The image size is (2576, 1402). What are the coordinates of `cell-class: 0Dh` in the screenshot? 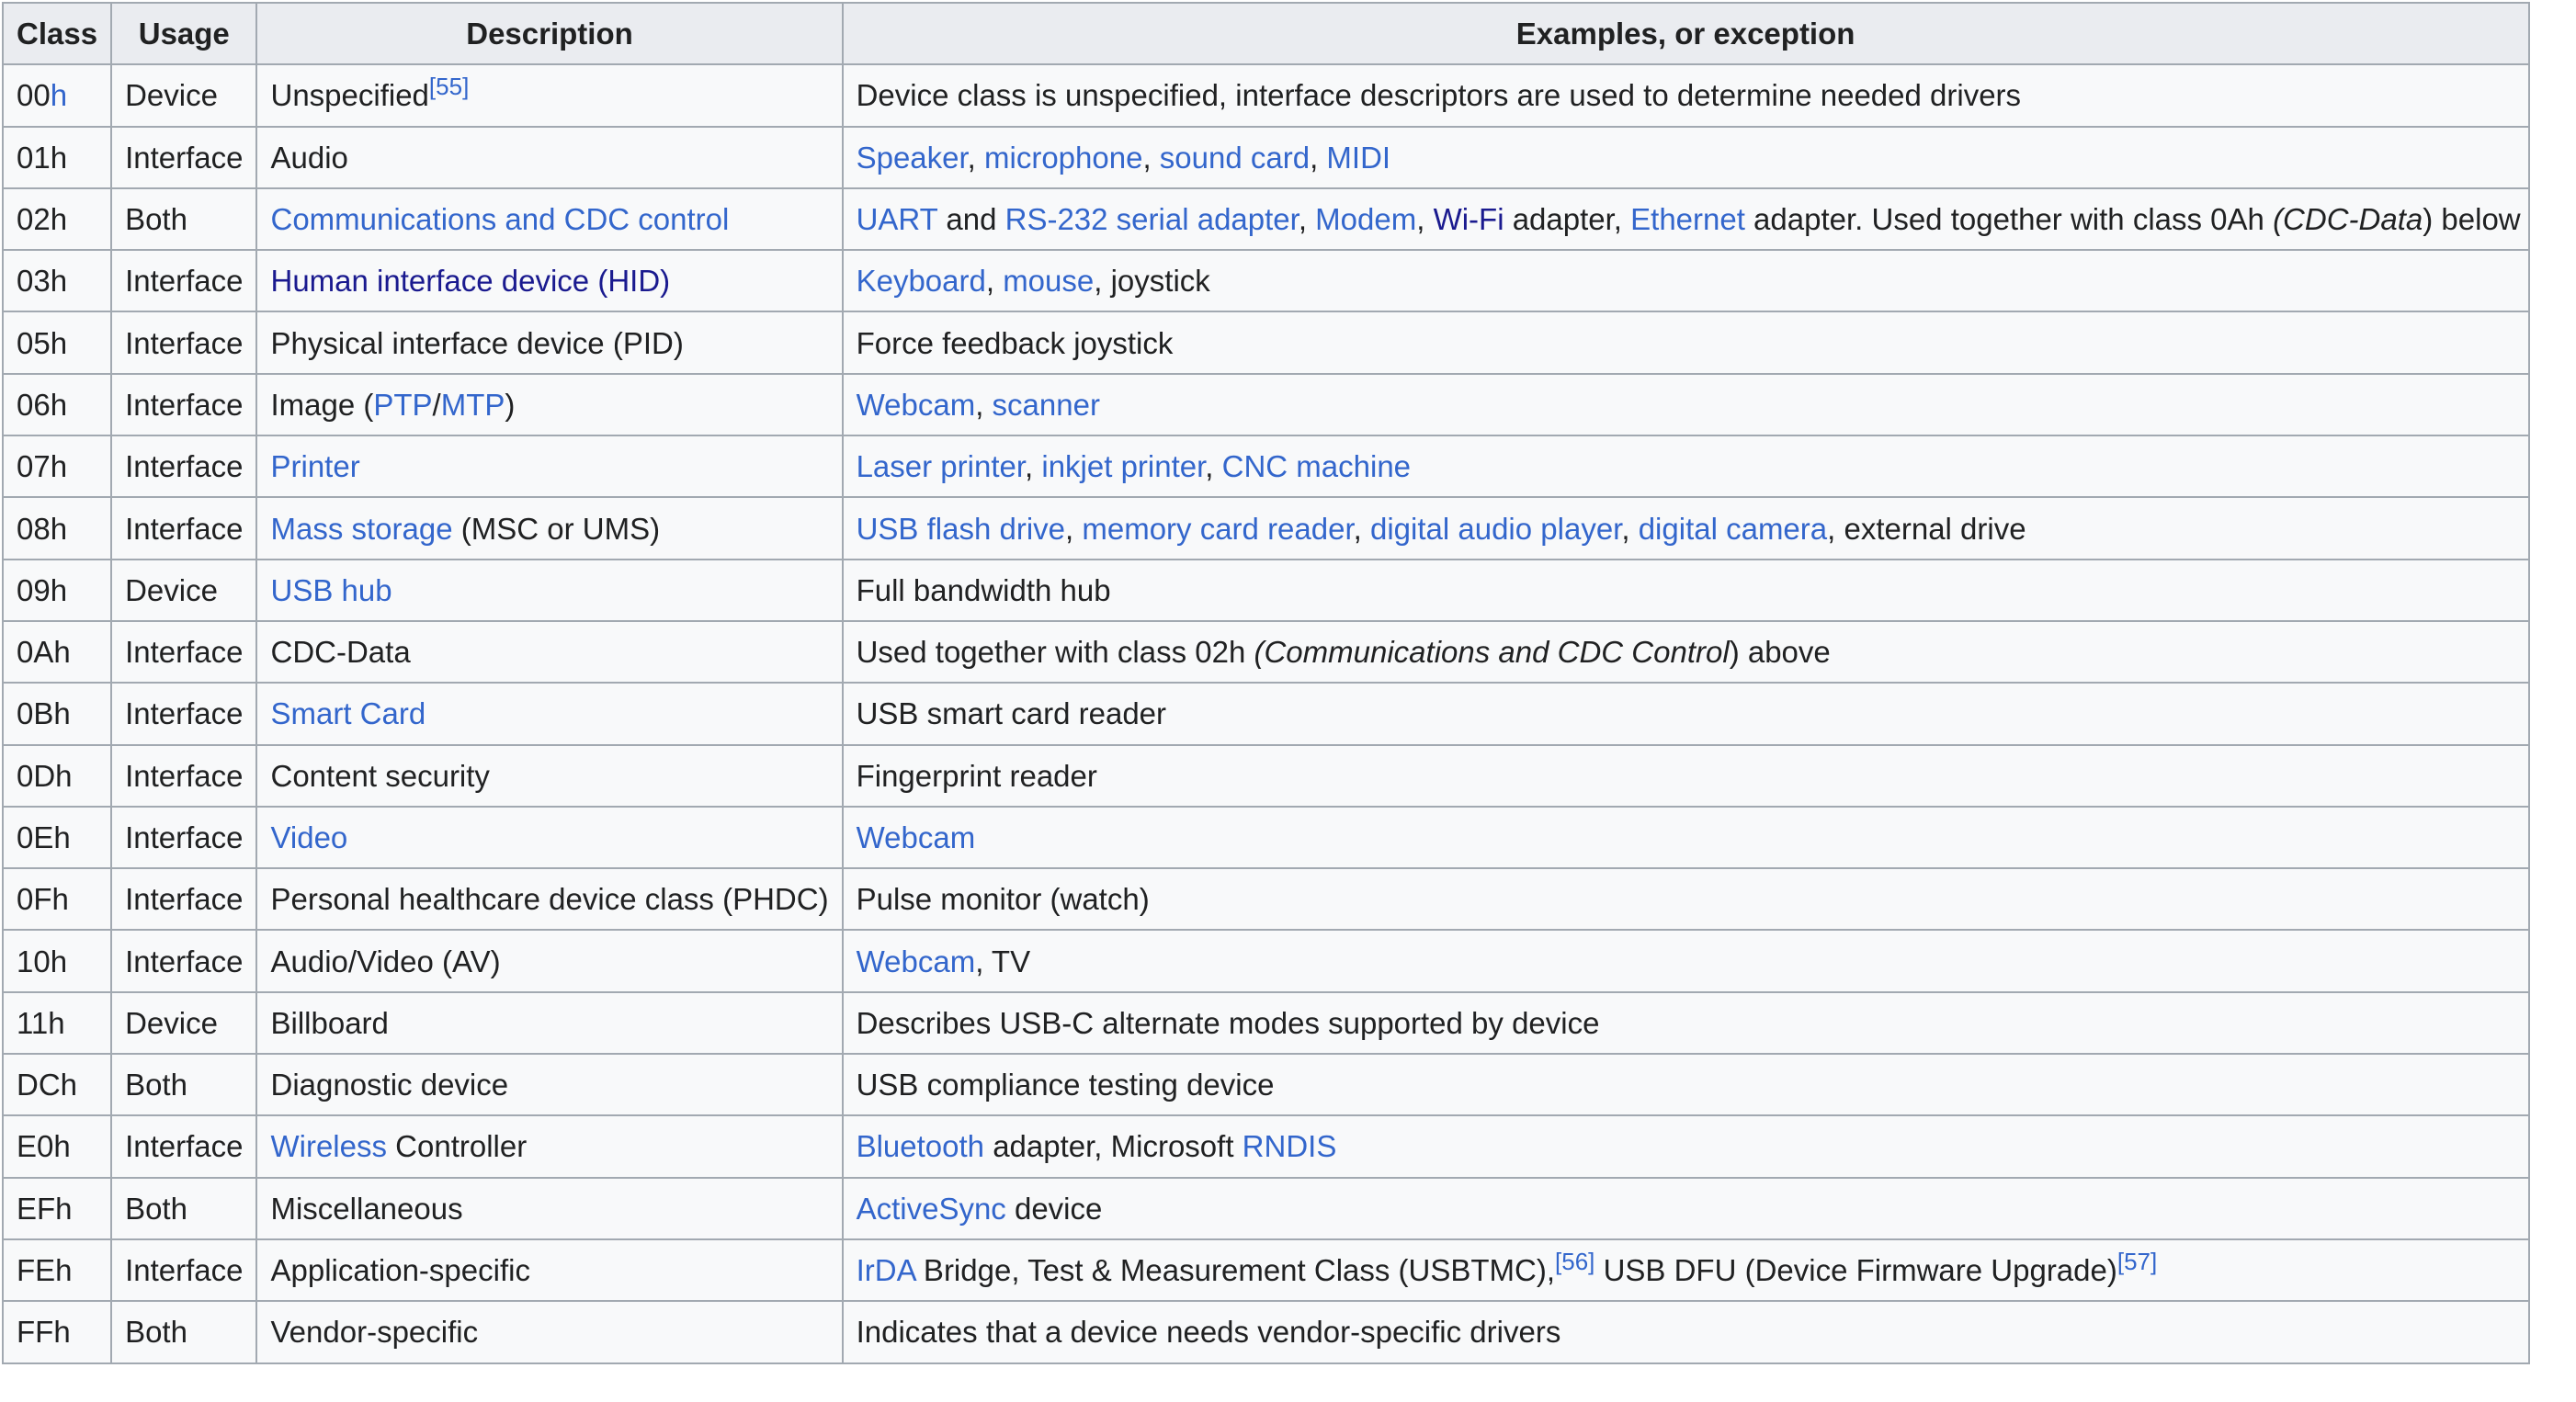 It's located at (57, 775).